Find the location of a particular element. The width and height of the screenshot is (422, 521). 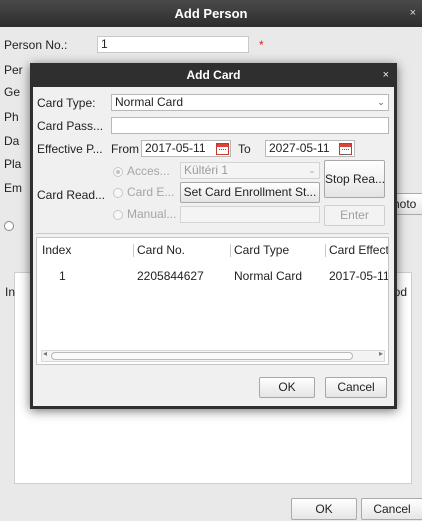

from-date-input: 2017-05-11 is located at coordinates (186, 148).